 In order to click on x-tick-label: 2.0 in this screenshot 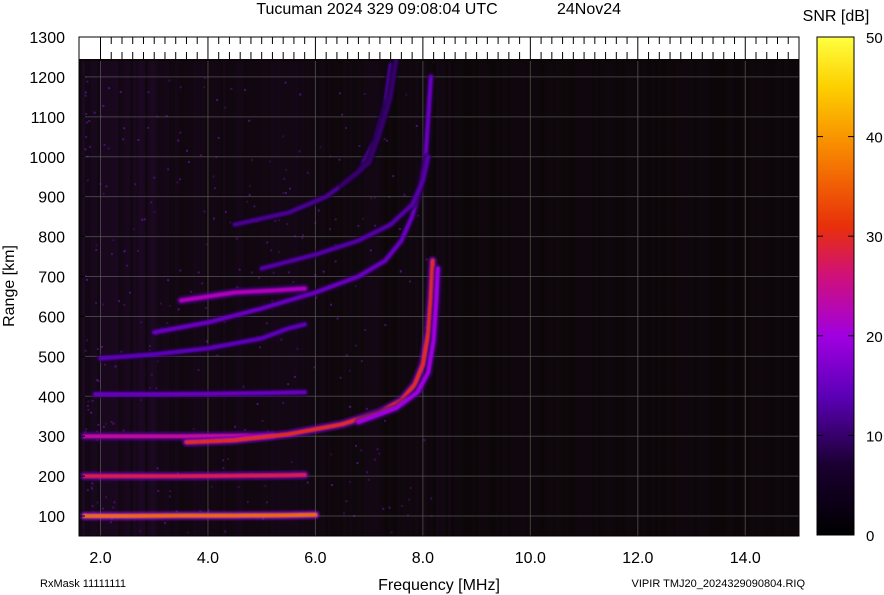, I will do `click(100, 558)`.